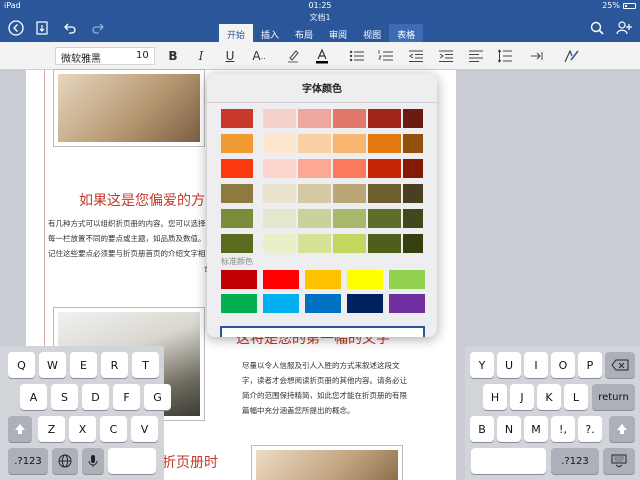 Image resolution: width=640 pixels, height=480 pixels. Describe the element at coordinates (157, 397) in the screenshot. I see `key-g: G` at that location.